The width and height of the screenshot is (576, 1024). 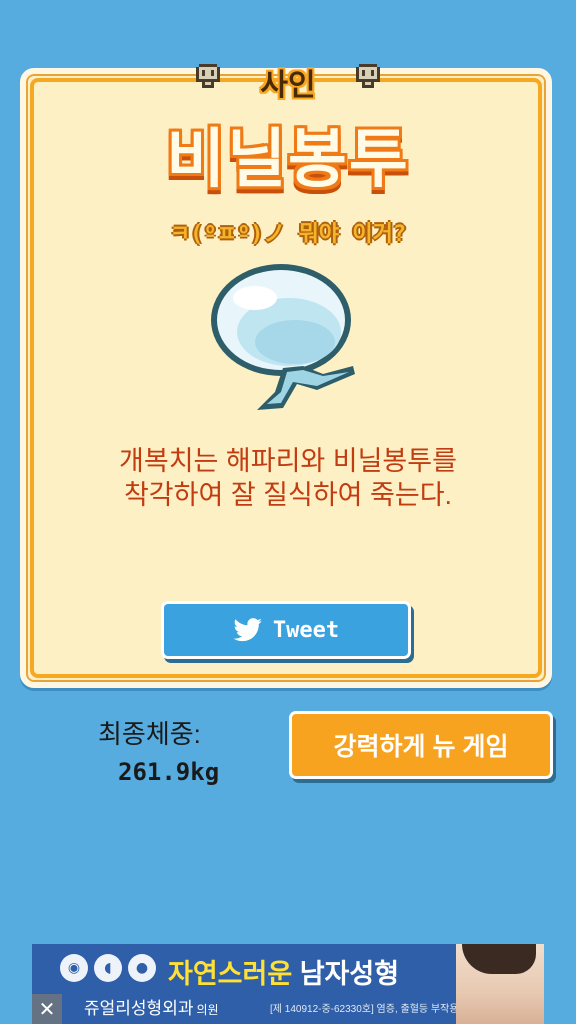 What do you see at coordinates (74, 968) in the screenshot?
I see `eye-icon: ◉` at bounding box center [74, 968].